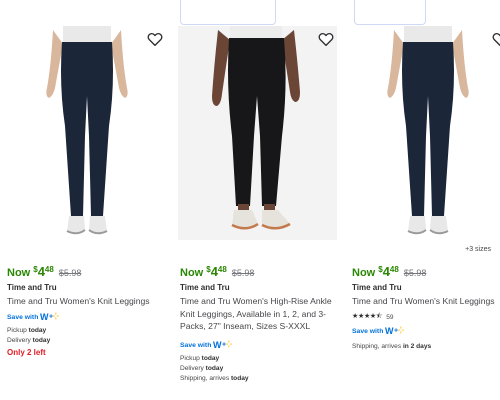 The image size is (500, 400). I want to click on more-sizes-label: +3 sizes, so click(478, 249).